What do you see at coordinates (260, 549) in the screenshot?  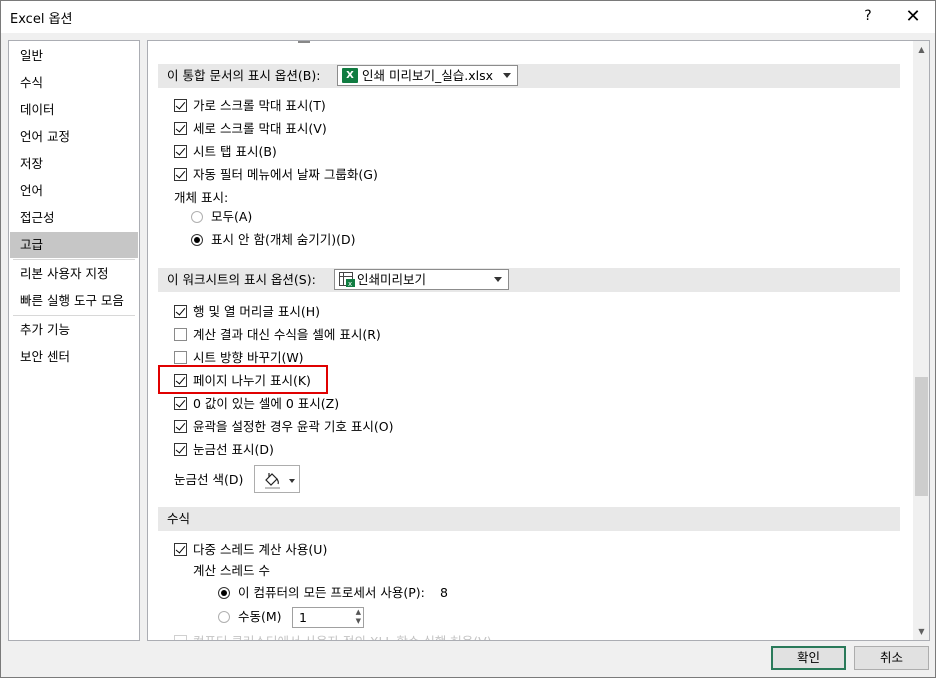 I see `multithread-option-label: 다중 스레드 계산 사용(U)` at bounding box center [260, 549].